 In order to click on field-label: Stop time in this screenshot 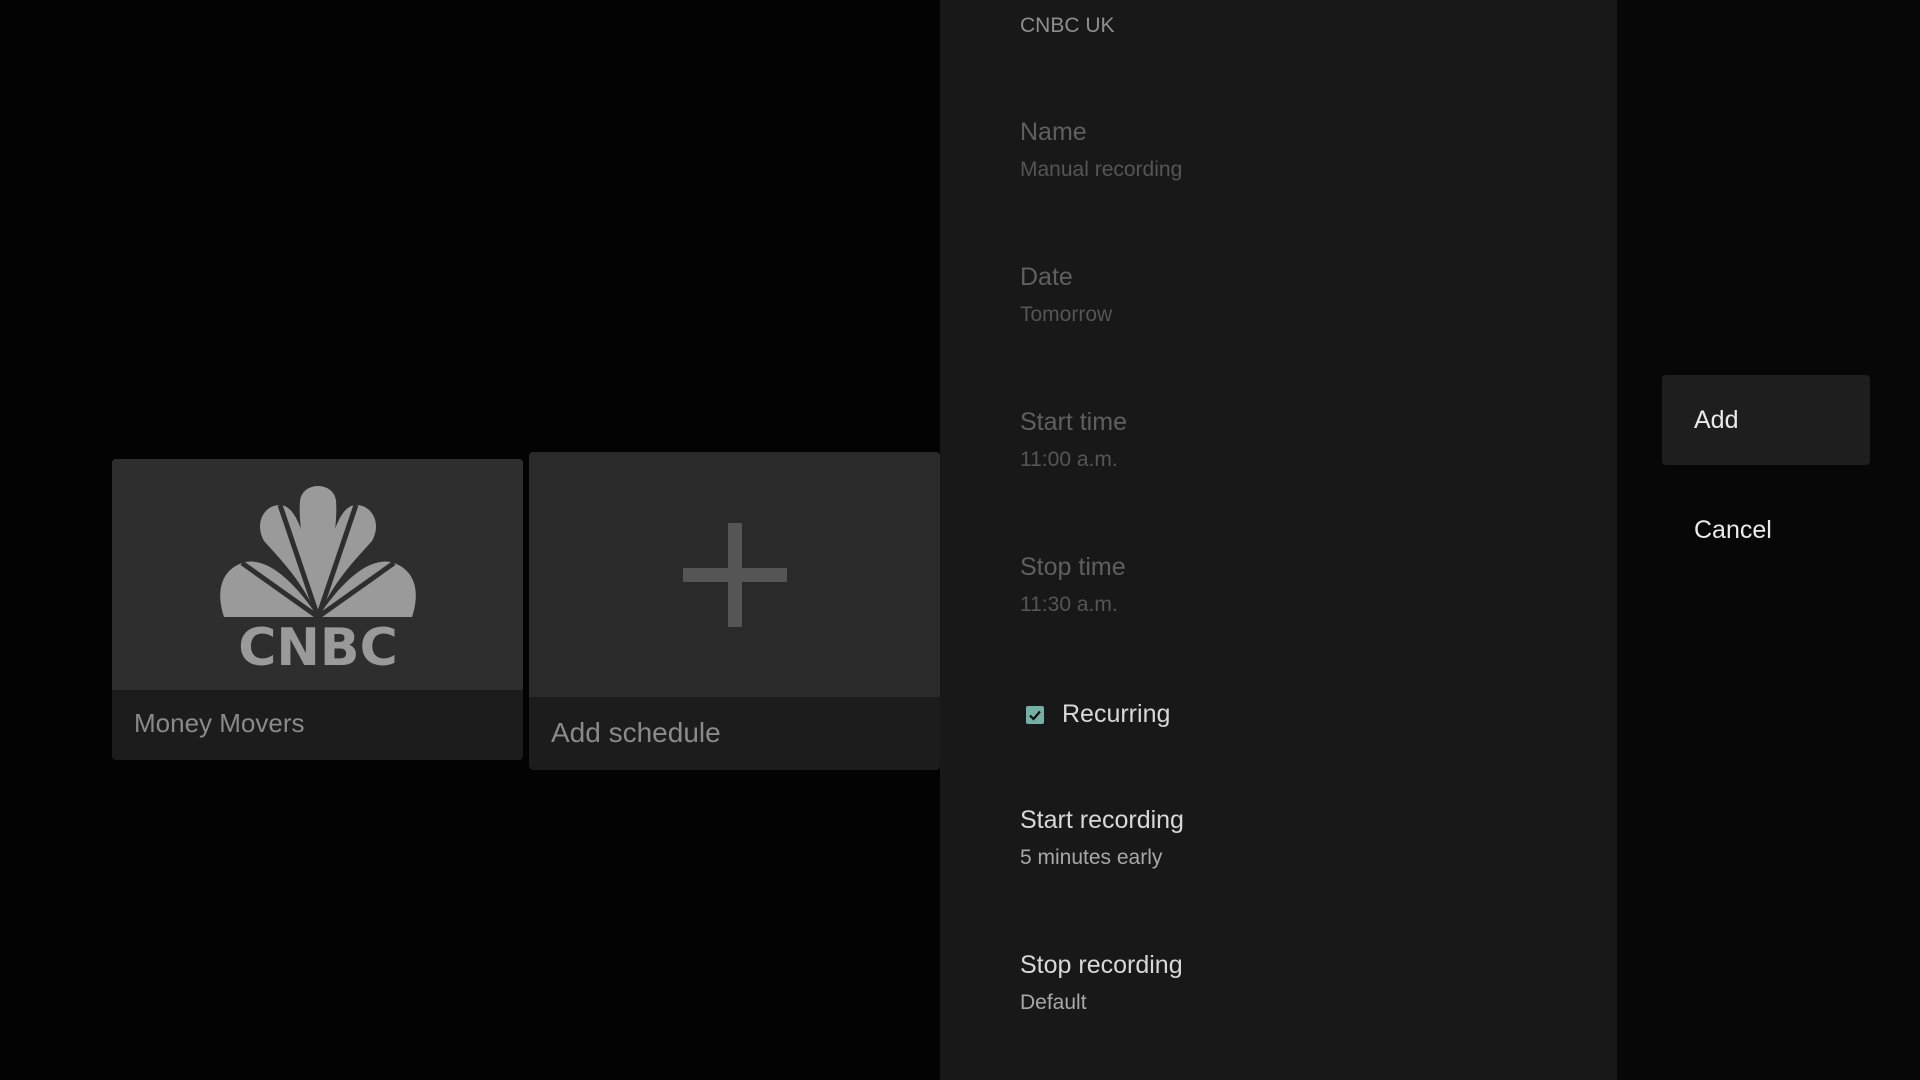, I will do `click(1073, 567)`.